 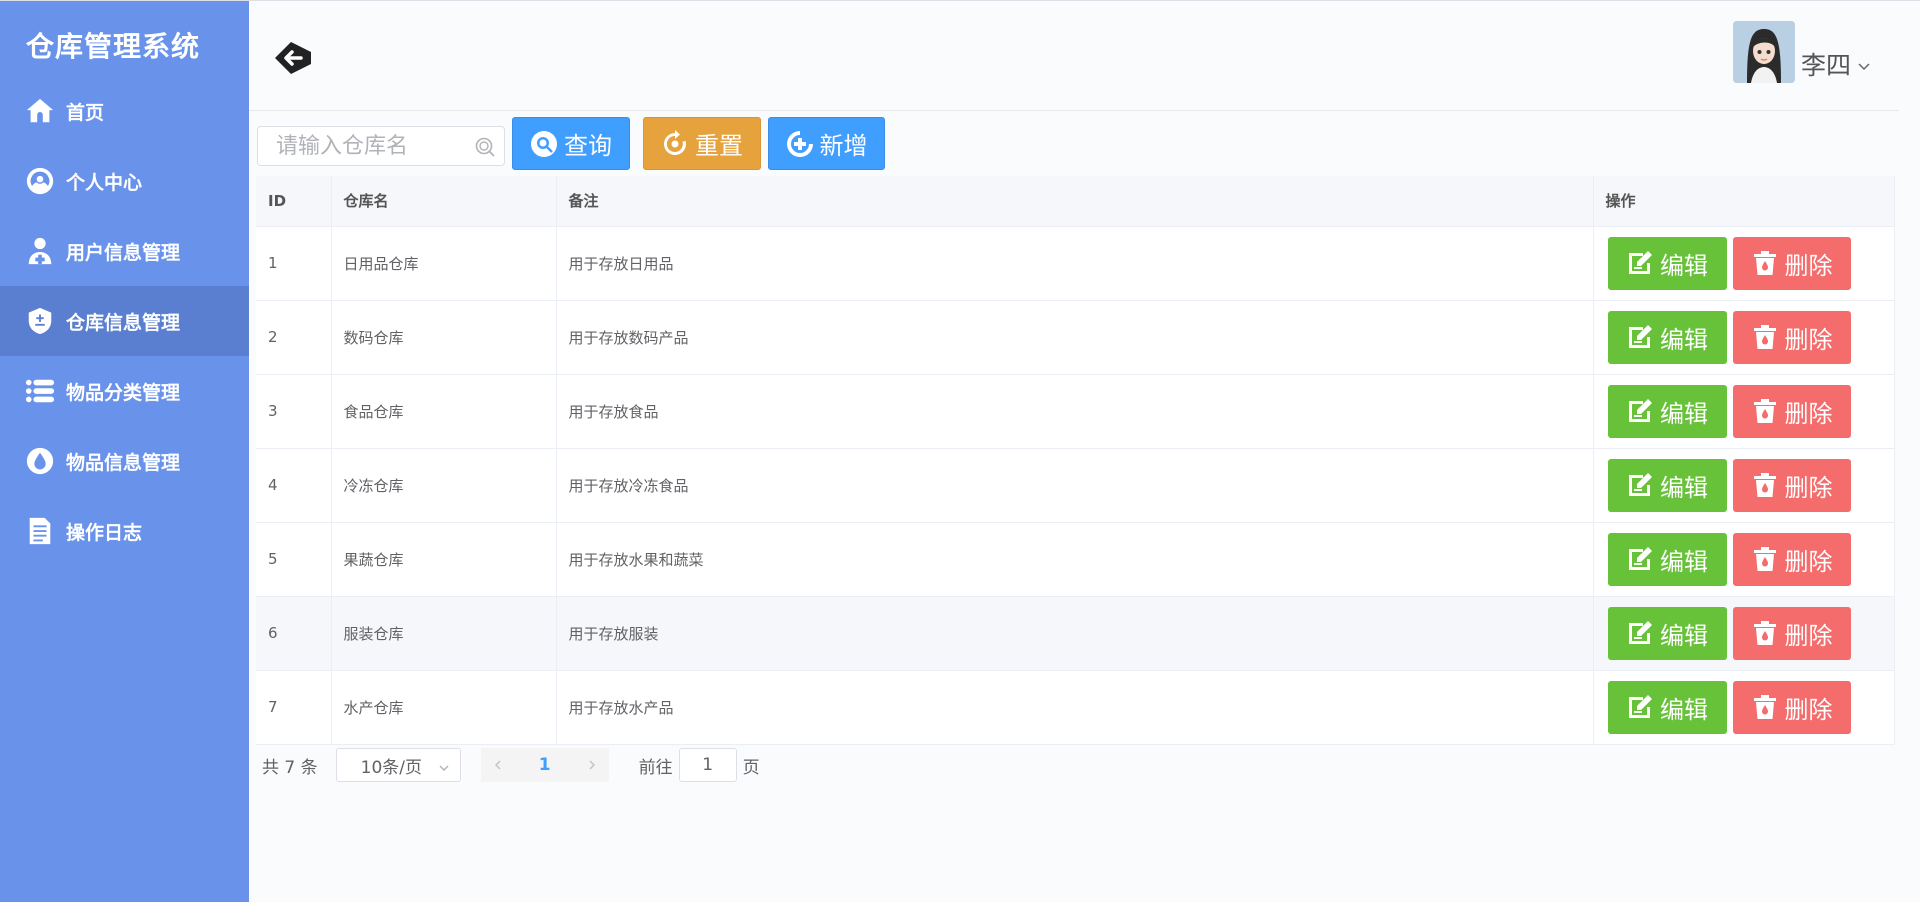 What do you see at coordinates (444, 337) in the screenshot?
I see `cell-name: 数码仓库` at bounding box center [444, 337].